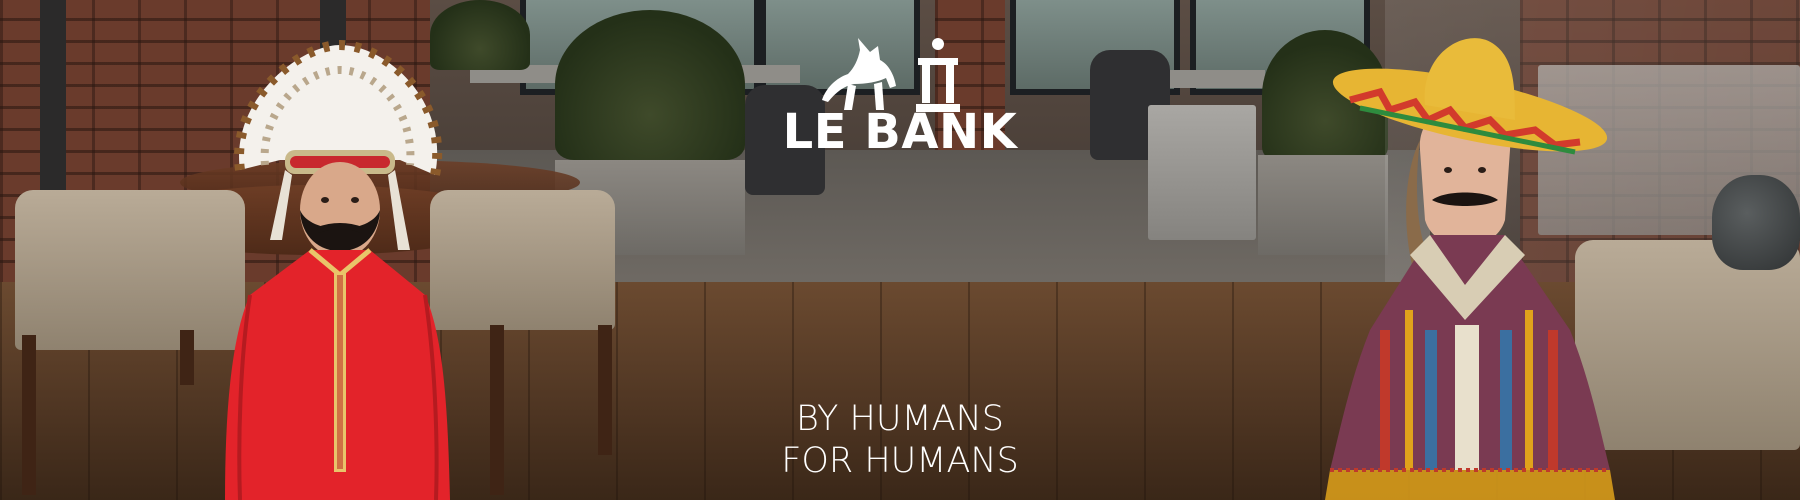 The width and height of the screenshot is (1800, 500). What do you see at coordinates (900, 440) in the screenshot?
I see `tagline: BY HUMANS FOR HUMANS` at bounding box center [900, 440].